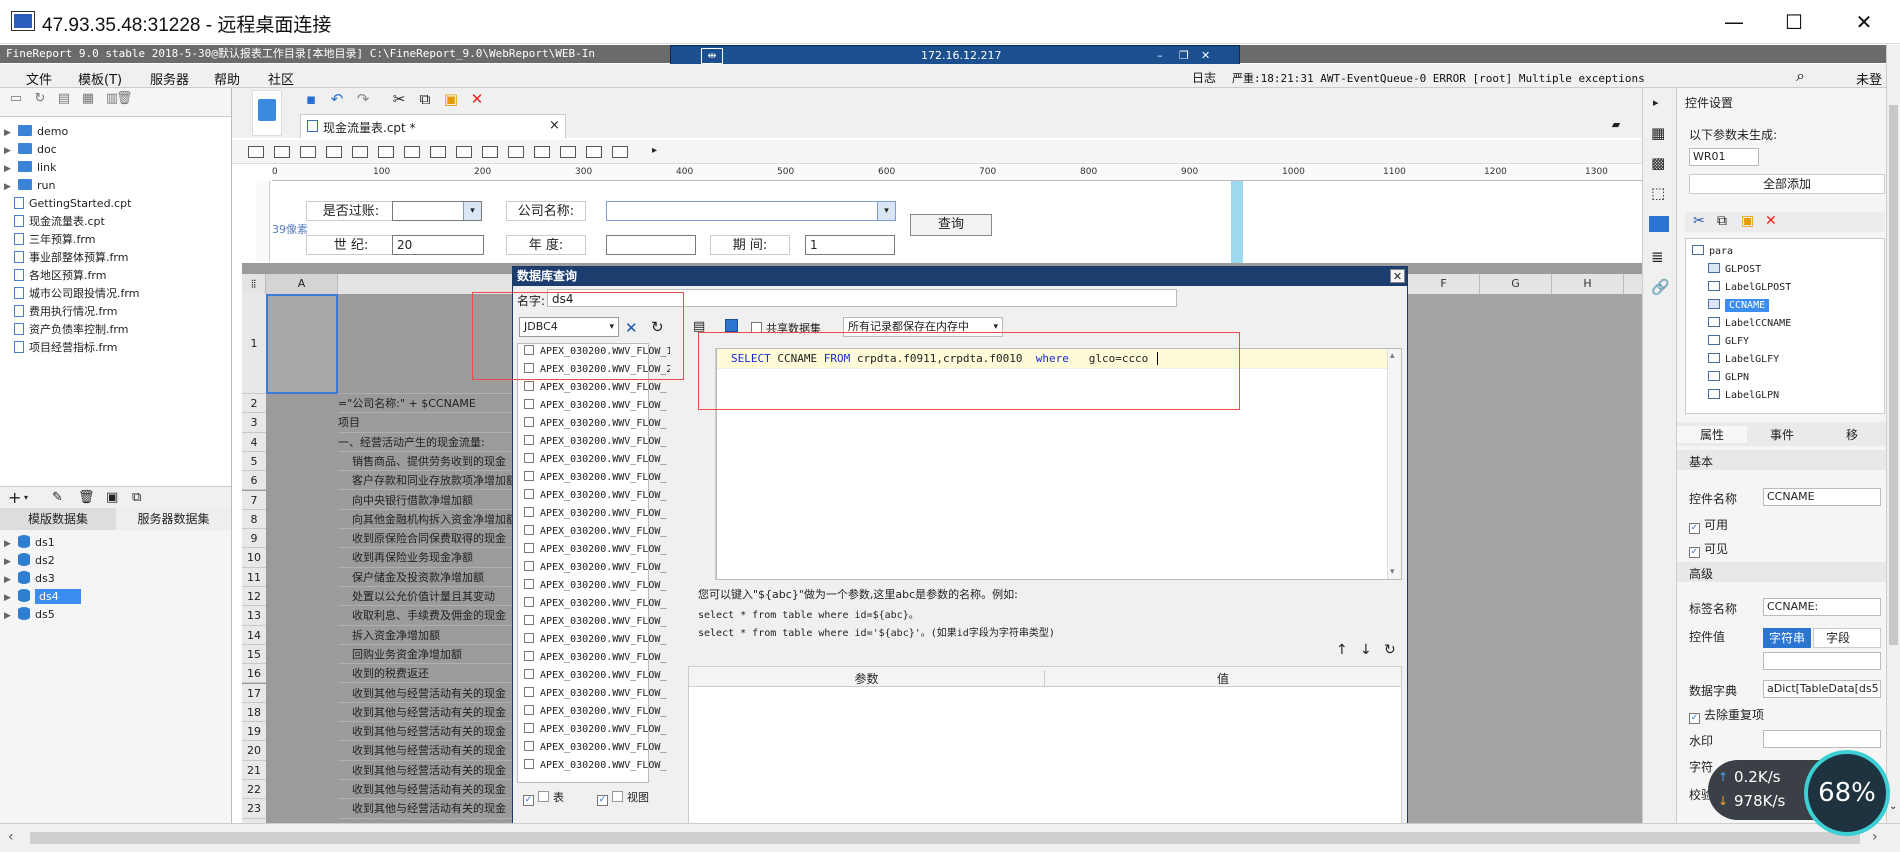  What do you see at coordinates (363, 99) in the screenshot?
I see `redo-icon: ↷` at bounding box center [363, 99].